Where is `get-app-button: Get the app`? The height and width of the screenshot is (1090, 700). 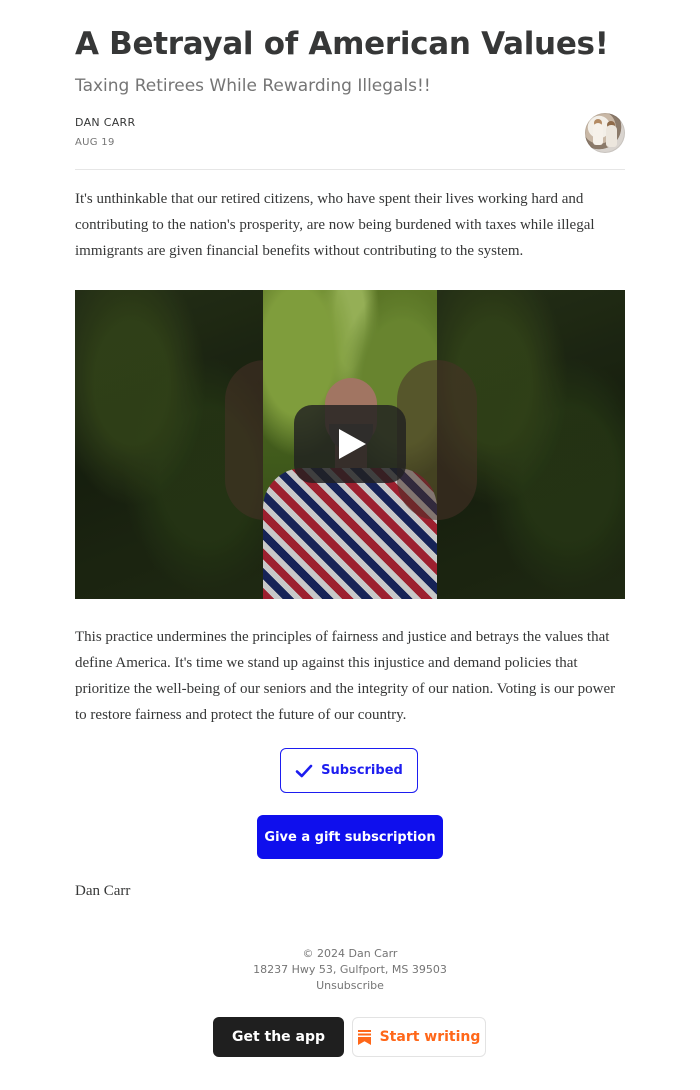
get-app-button: Get the app is located at coordinates (278, 1037).